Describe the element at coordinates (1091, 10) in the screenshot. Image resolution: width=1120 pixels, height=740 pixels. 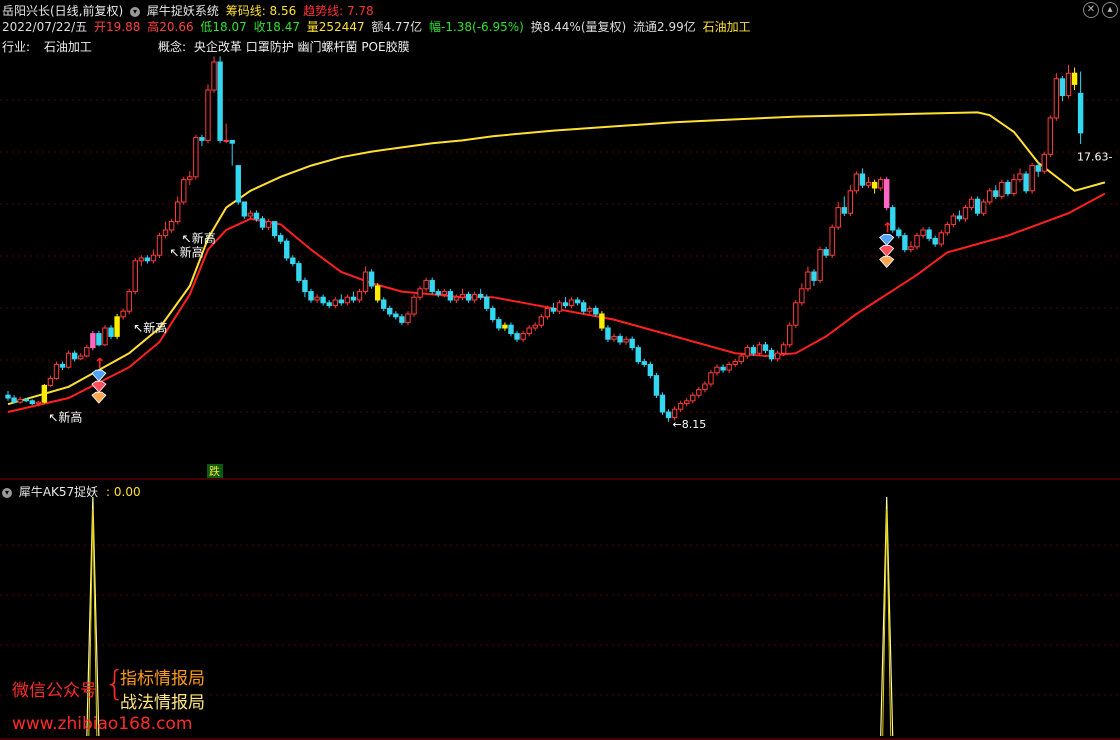
I see `close-icon: ✕` at that location.